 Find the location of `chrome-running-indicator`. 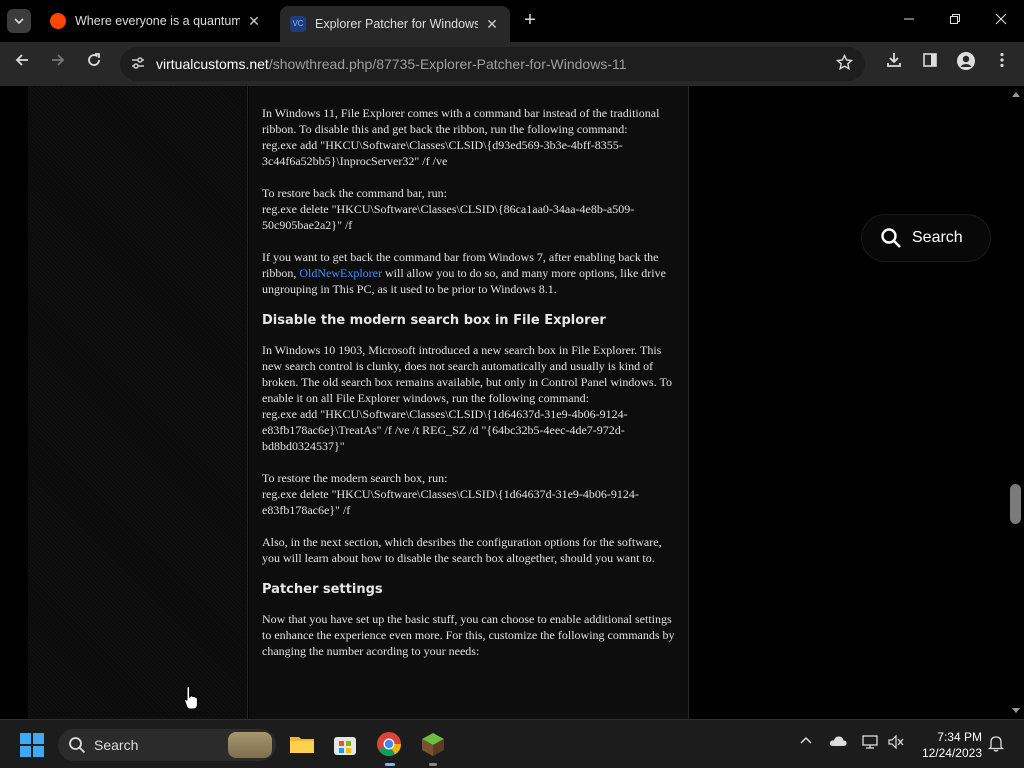

chrome-running-indicator is located at coordinates (390, 764).